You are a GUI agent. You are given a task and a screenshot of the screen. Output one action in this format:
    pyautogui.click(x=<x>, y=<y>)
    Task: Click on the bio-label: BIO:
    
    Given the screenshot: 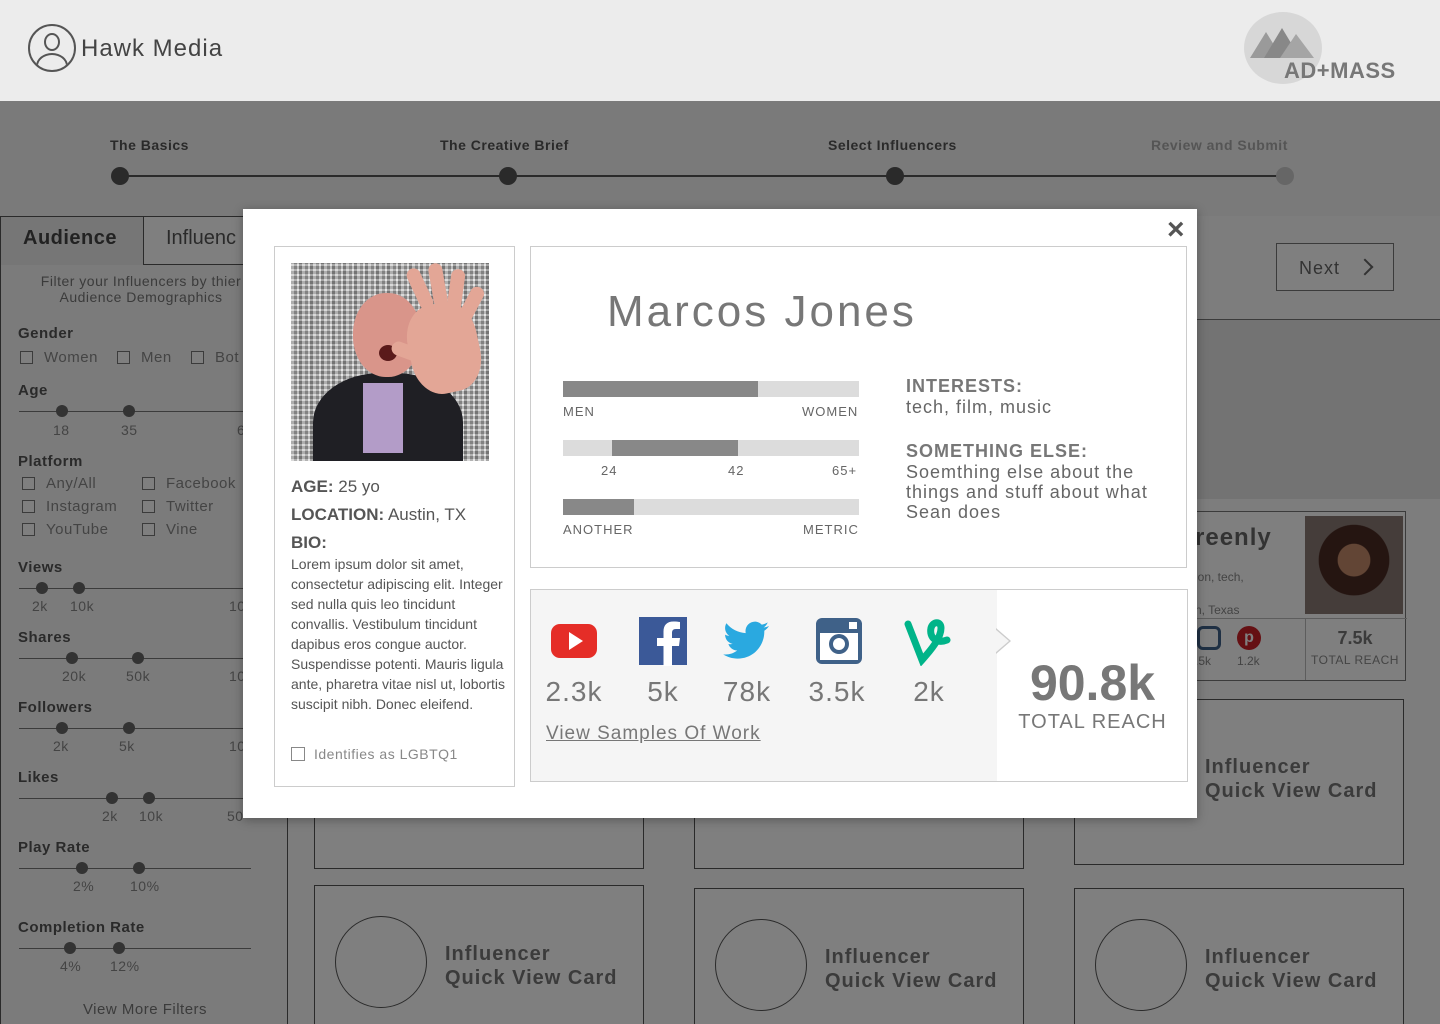 What is the action you would take?
    pyautogui.click(x=309, y=542)
    